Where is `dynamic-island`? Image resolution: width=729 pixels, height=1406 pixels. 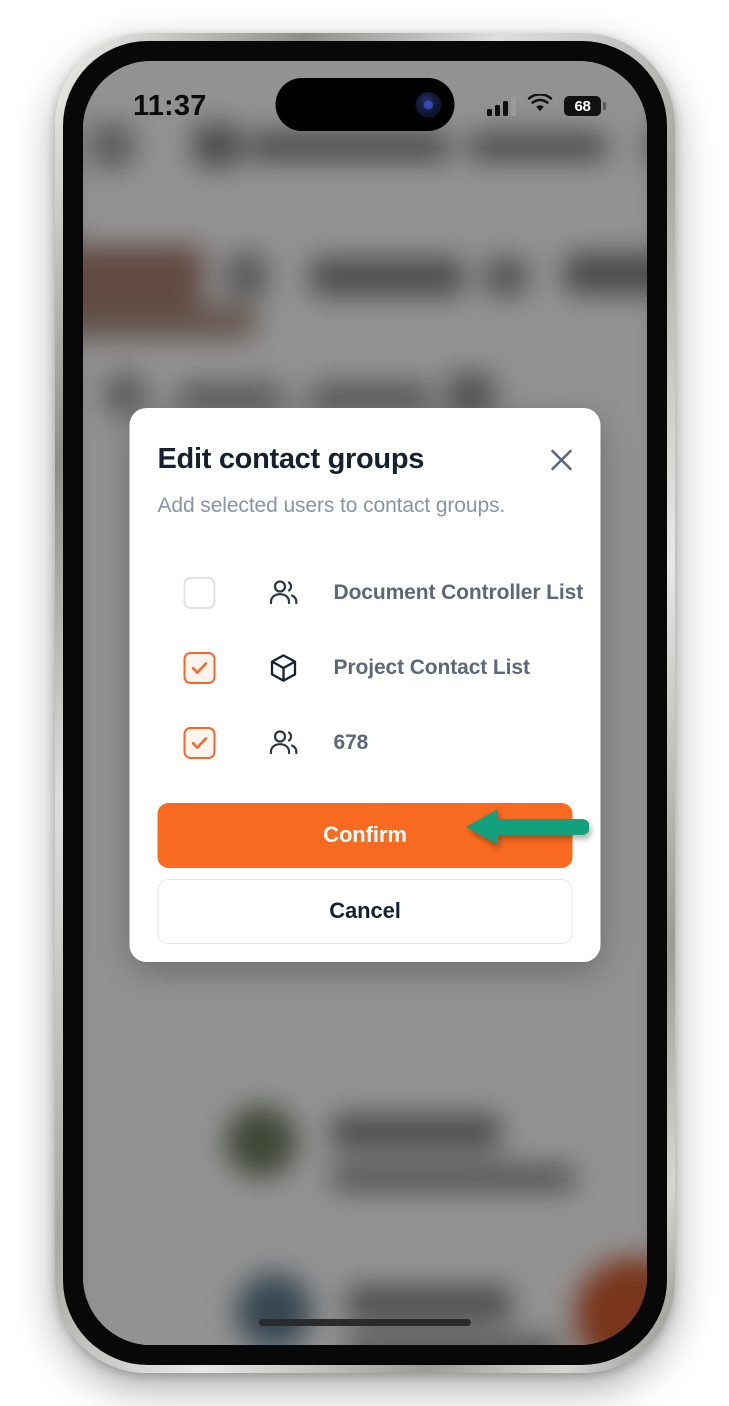
dynamic-island is located at coordinates (365, 104).